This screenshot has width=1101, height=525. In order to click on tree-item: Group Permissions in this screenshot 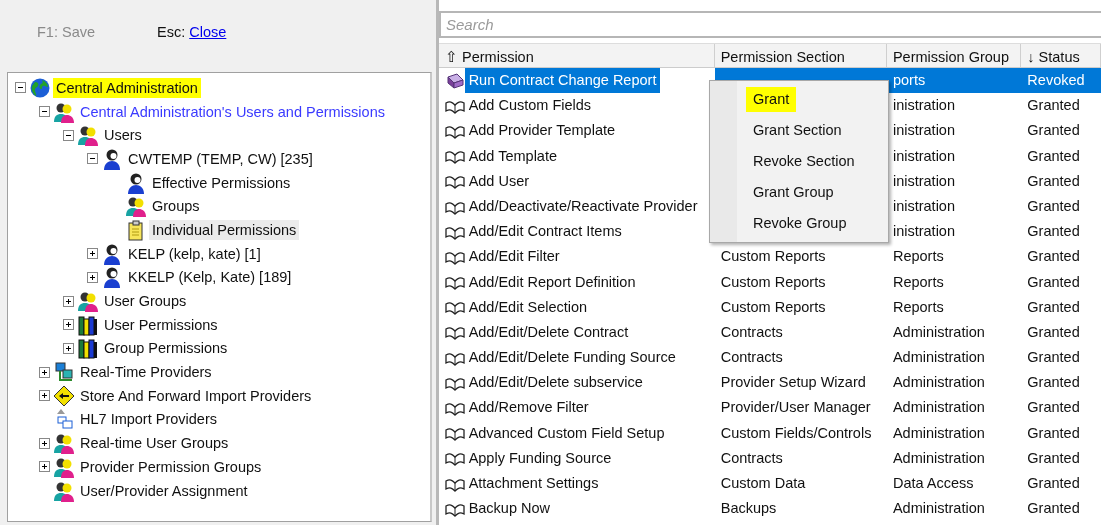, I will do `click(166, 348)`.